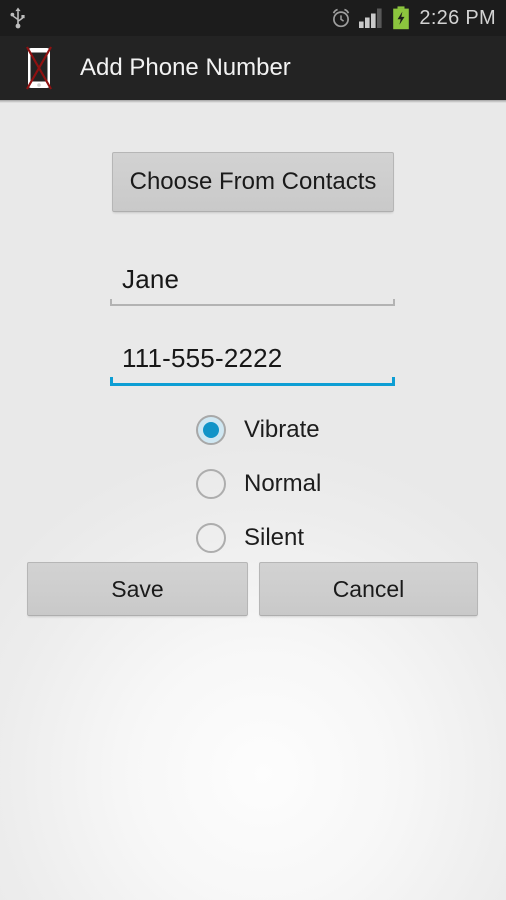 The height and width of the screenshot is (900, 506). What do you see at coordinates (253, 18) in the screenshot?
I see `status-bar: 2:26 PM` at bounding box center [253, 18].